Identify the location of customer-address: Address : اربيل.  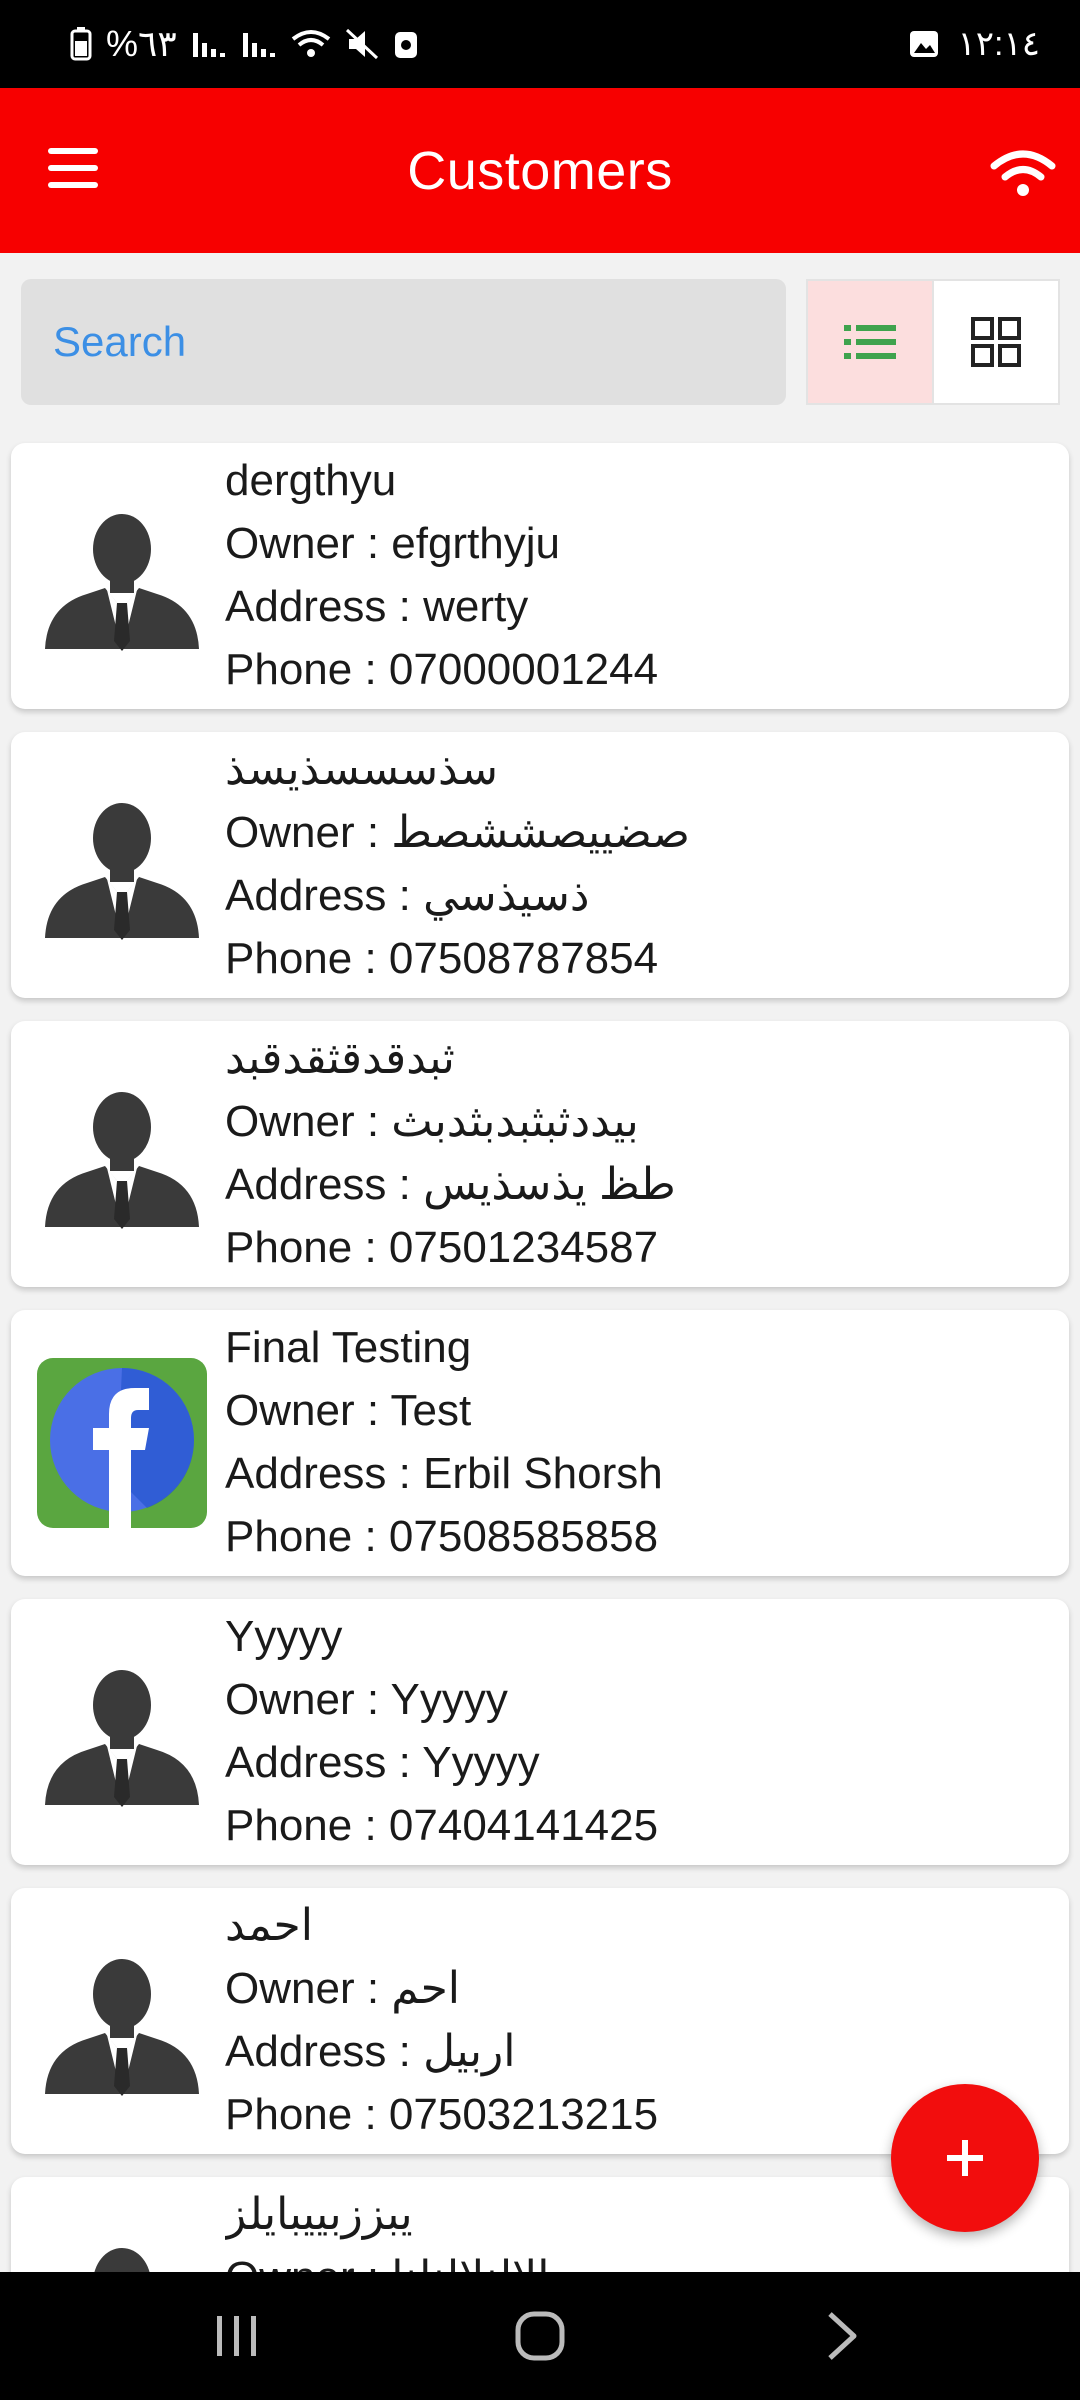
(370, 2051).